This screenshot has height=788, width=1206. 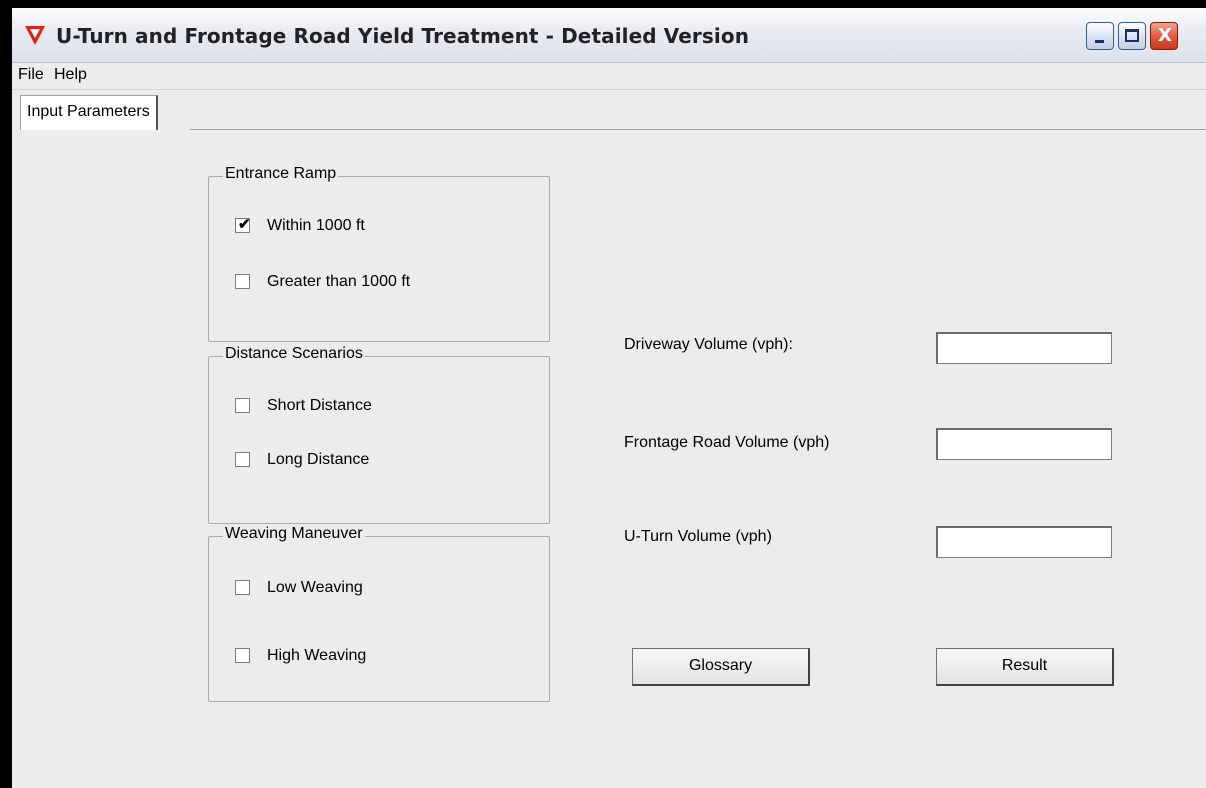 What do you see at coordinates (31, 75) in the screenshot?
I see `menu-file: File` at bounding box center [31, 75].